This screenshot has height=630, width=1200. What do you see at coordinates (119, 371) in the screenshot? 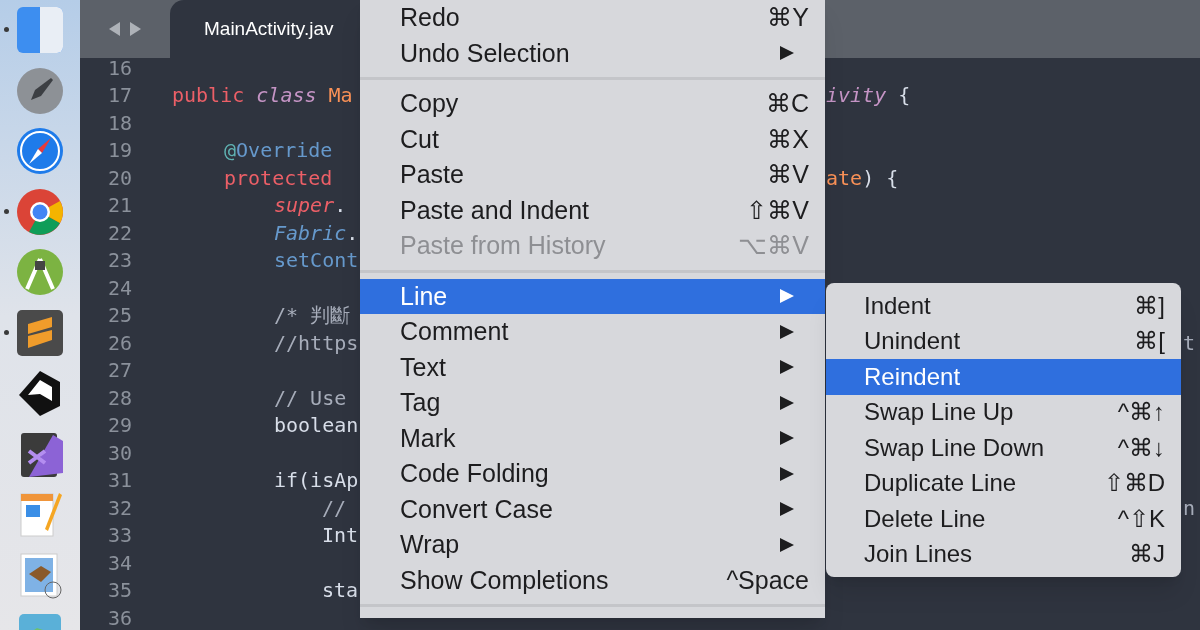
I see `line-number: 27` at bounding box center [119, 371].